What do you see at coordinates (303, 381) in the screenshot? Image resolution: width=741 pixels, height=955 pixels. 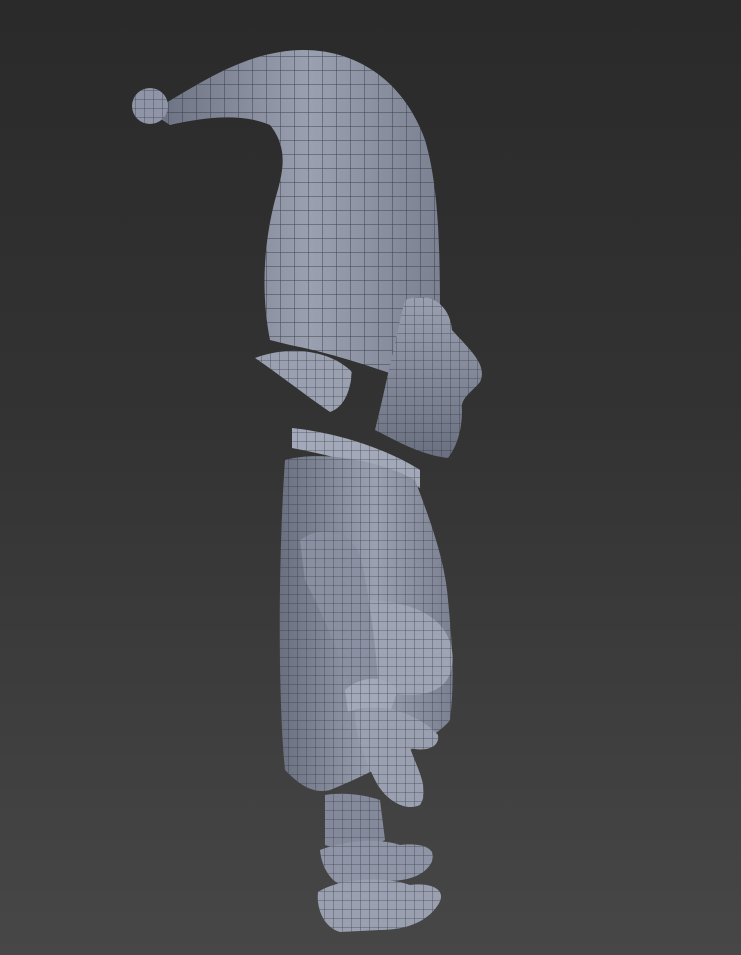 I see `ear` at bounding box center [303, 381].